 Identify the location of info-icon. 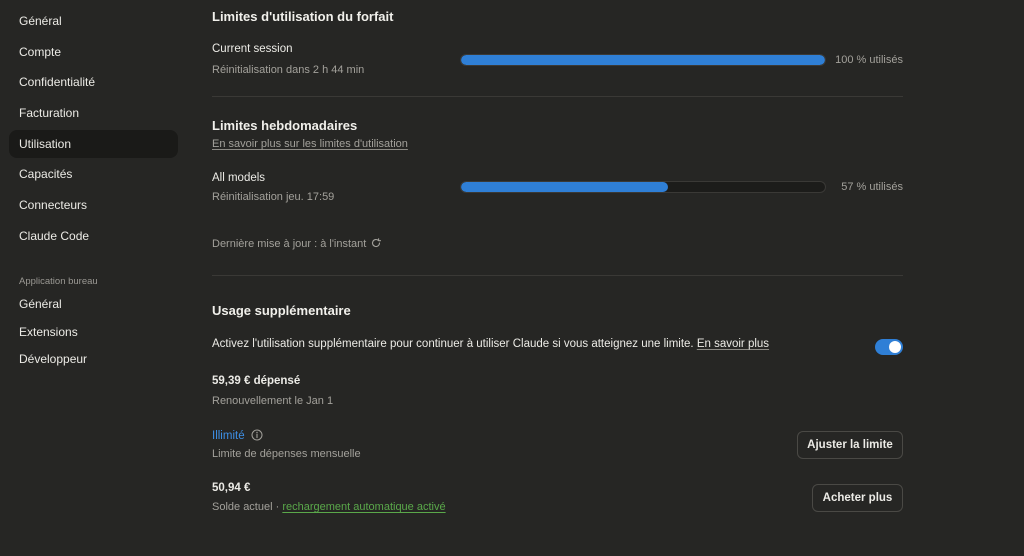
(257, 435).